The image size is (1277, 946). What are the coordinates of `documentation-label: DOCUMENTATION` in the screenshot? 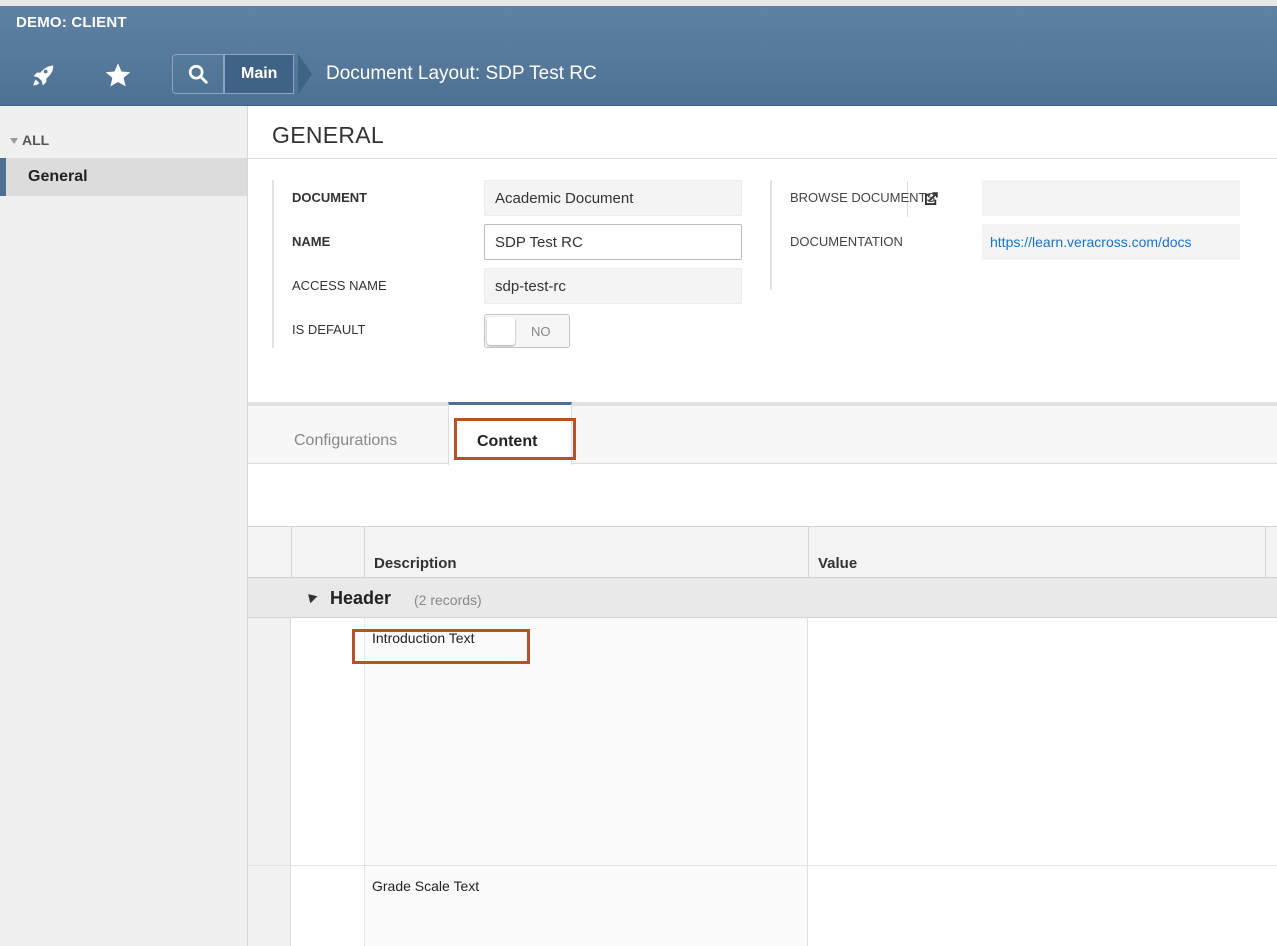 It's located at (846, 241).